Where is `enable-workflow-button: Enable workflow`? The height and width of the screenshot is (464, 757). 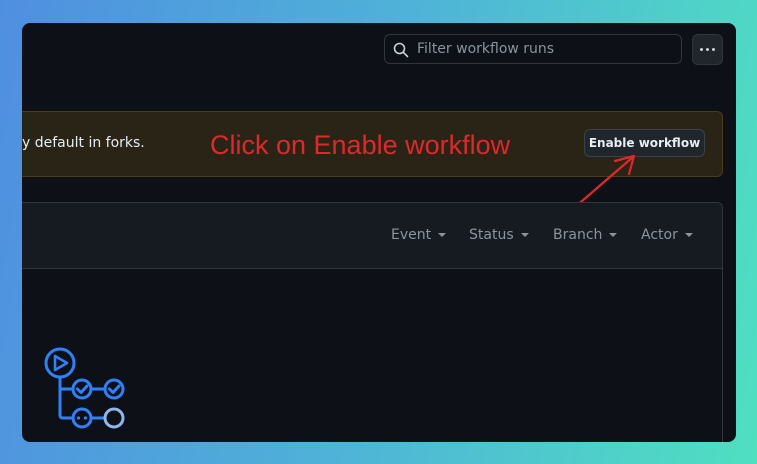 enable-workflow-button: Enable workflow is located at coordinates (644, 143).